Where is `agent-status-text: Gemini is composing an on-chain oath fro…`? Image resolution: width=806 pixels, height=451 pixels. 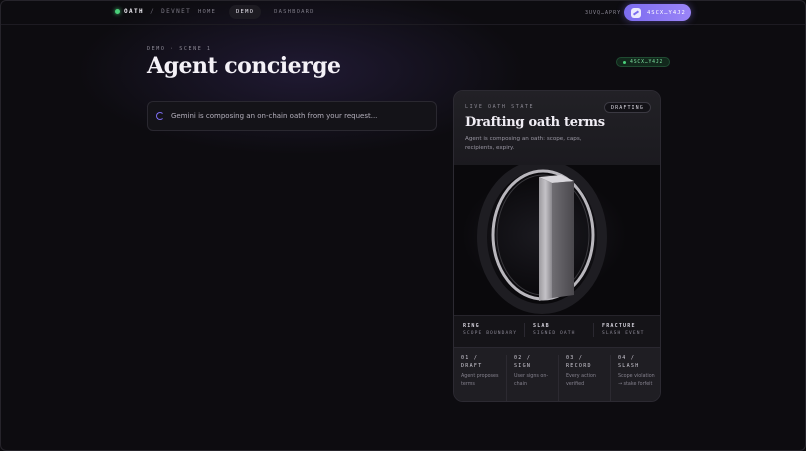
agent-status-text: Gemini is composing an on-chain oath fro… is located at coordinates (274, 116).